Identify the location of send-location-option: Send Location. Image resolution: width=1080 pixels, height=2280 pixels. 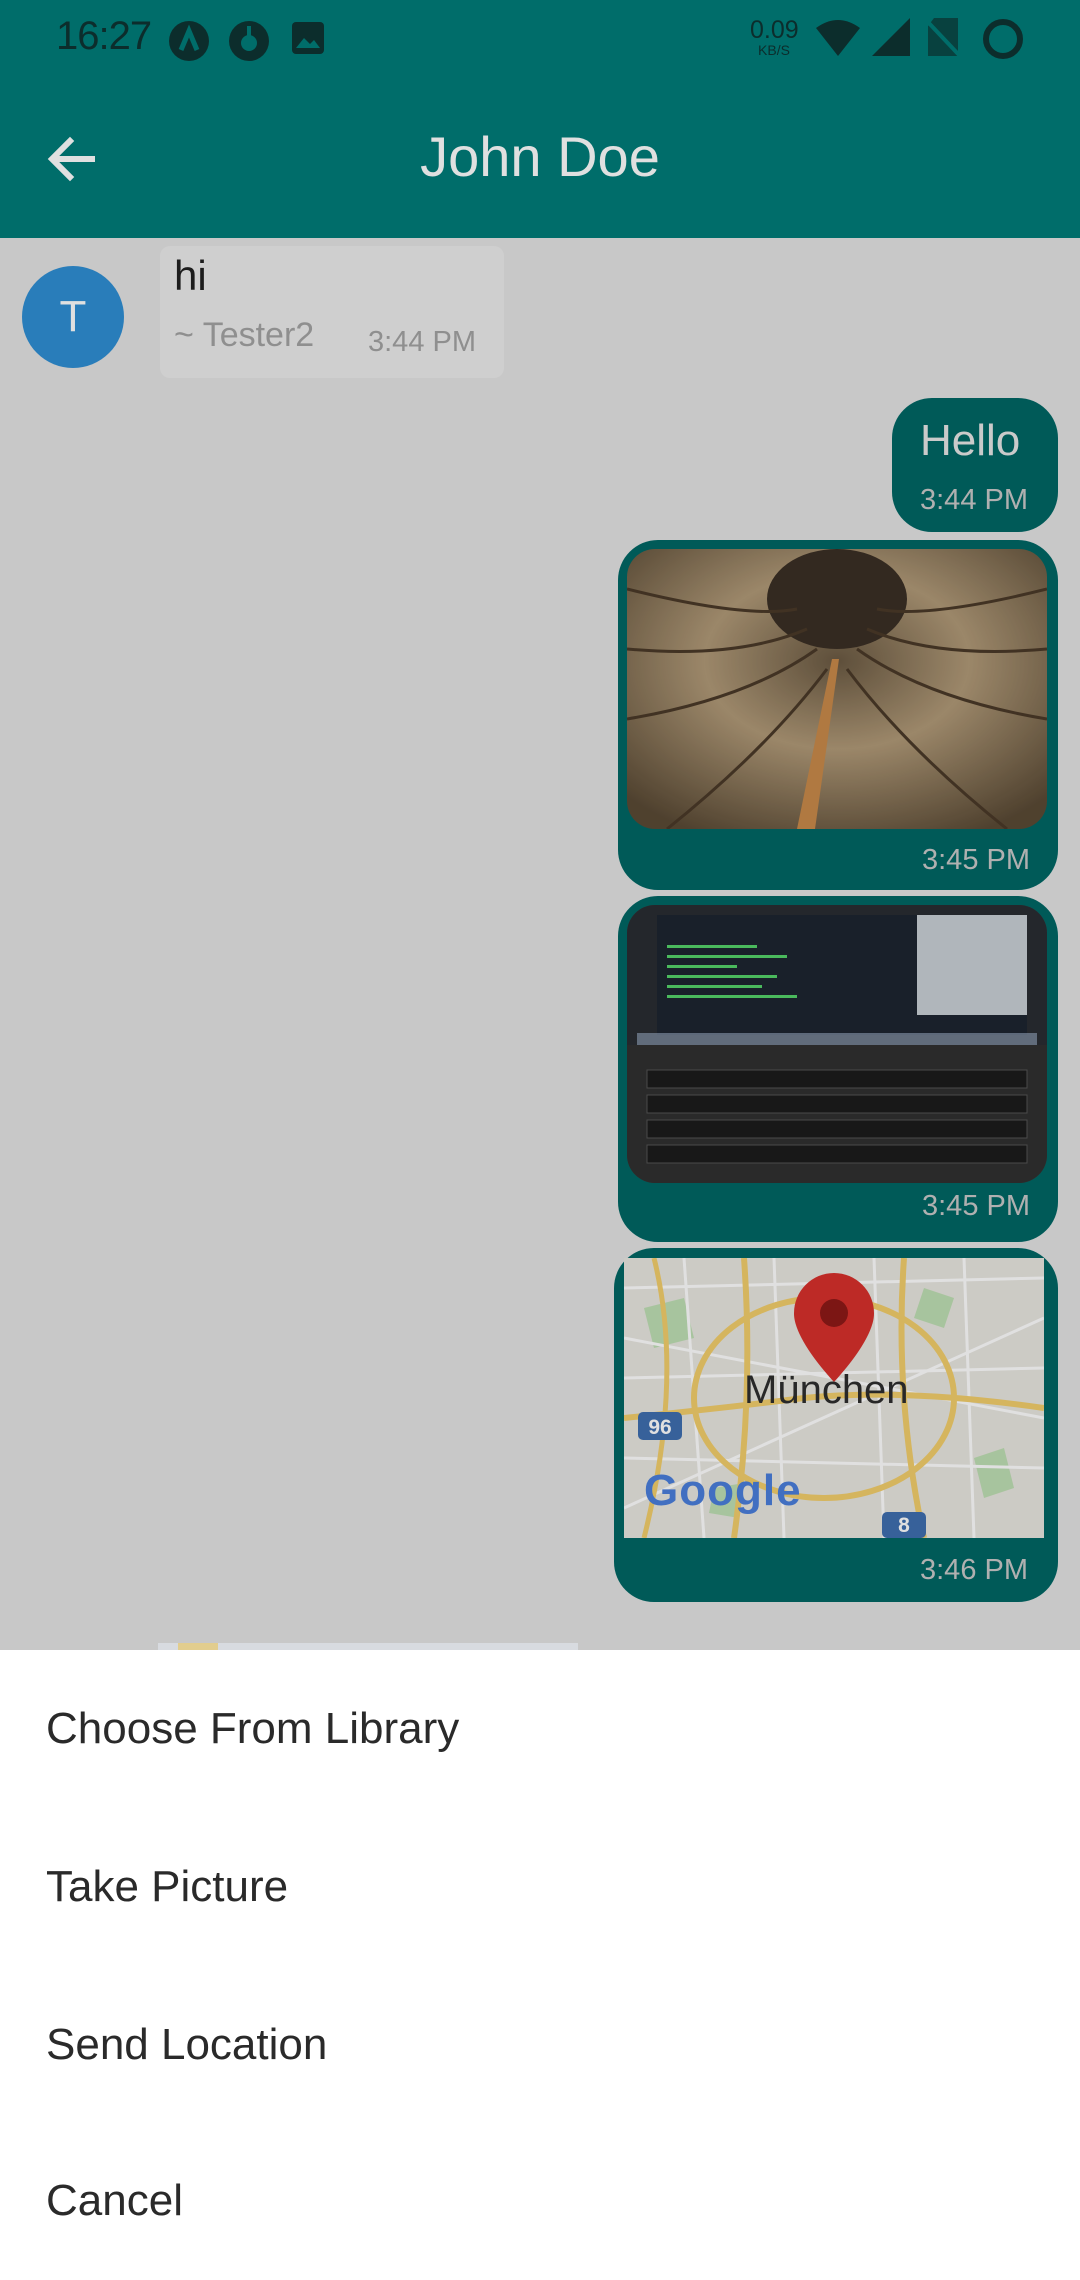
(540, 2045).